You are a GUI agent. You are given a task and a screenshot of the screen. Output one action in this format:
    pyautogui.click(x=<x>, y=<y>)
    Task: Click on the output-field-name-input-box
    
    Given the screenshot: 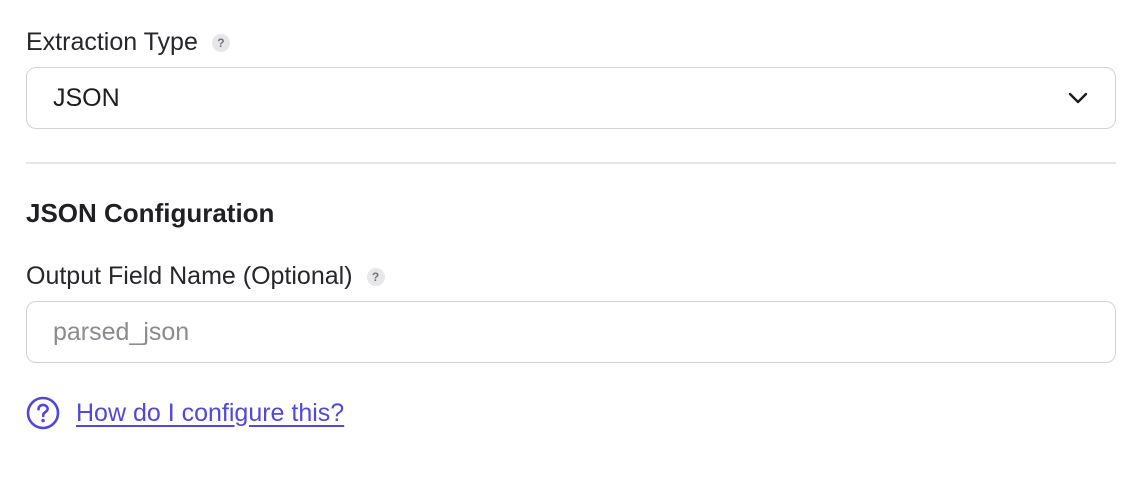 What is the action you would take?
    pyautogui.click(x=571, y=332)
    